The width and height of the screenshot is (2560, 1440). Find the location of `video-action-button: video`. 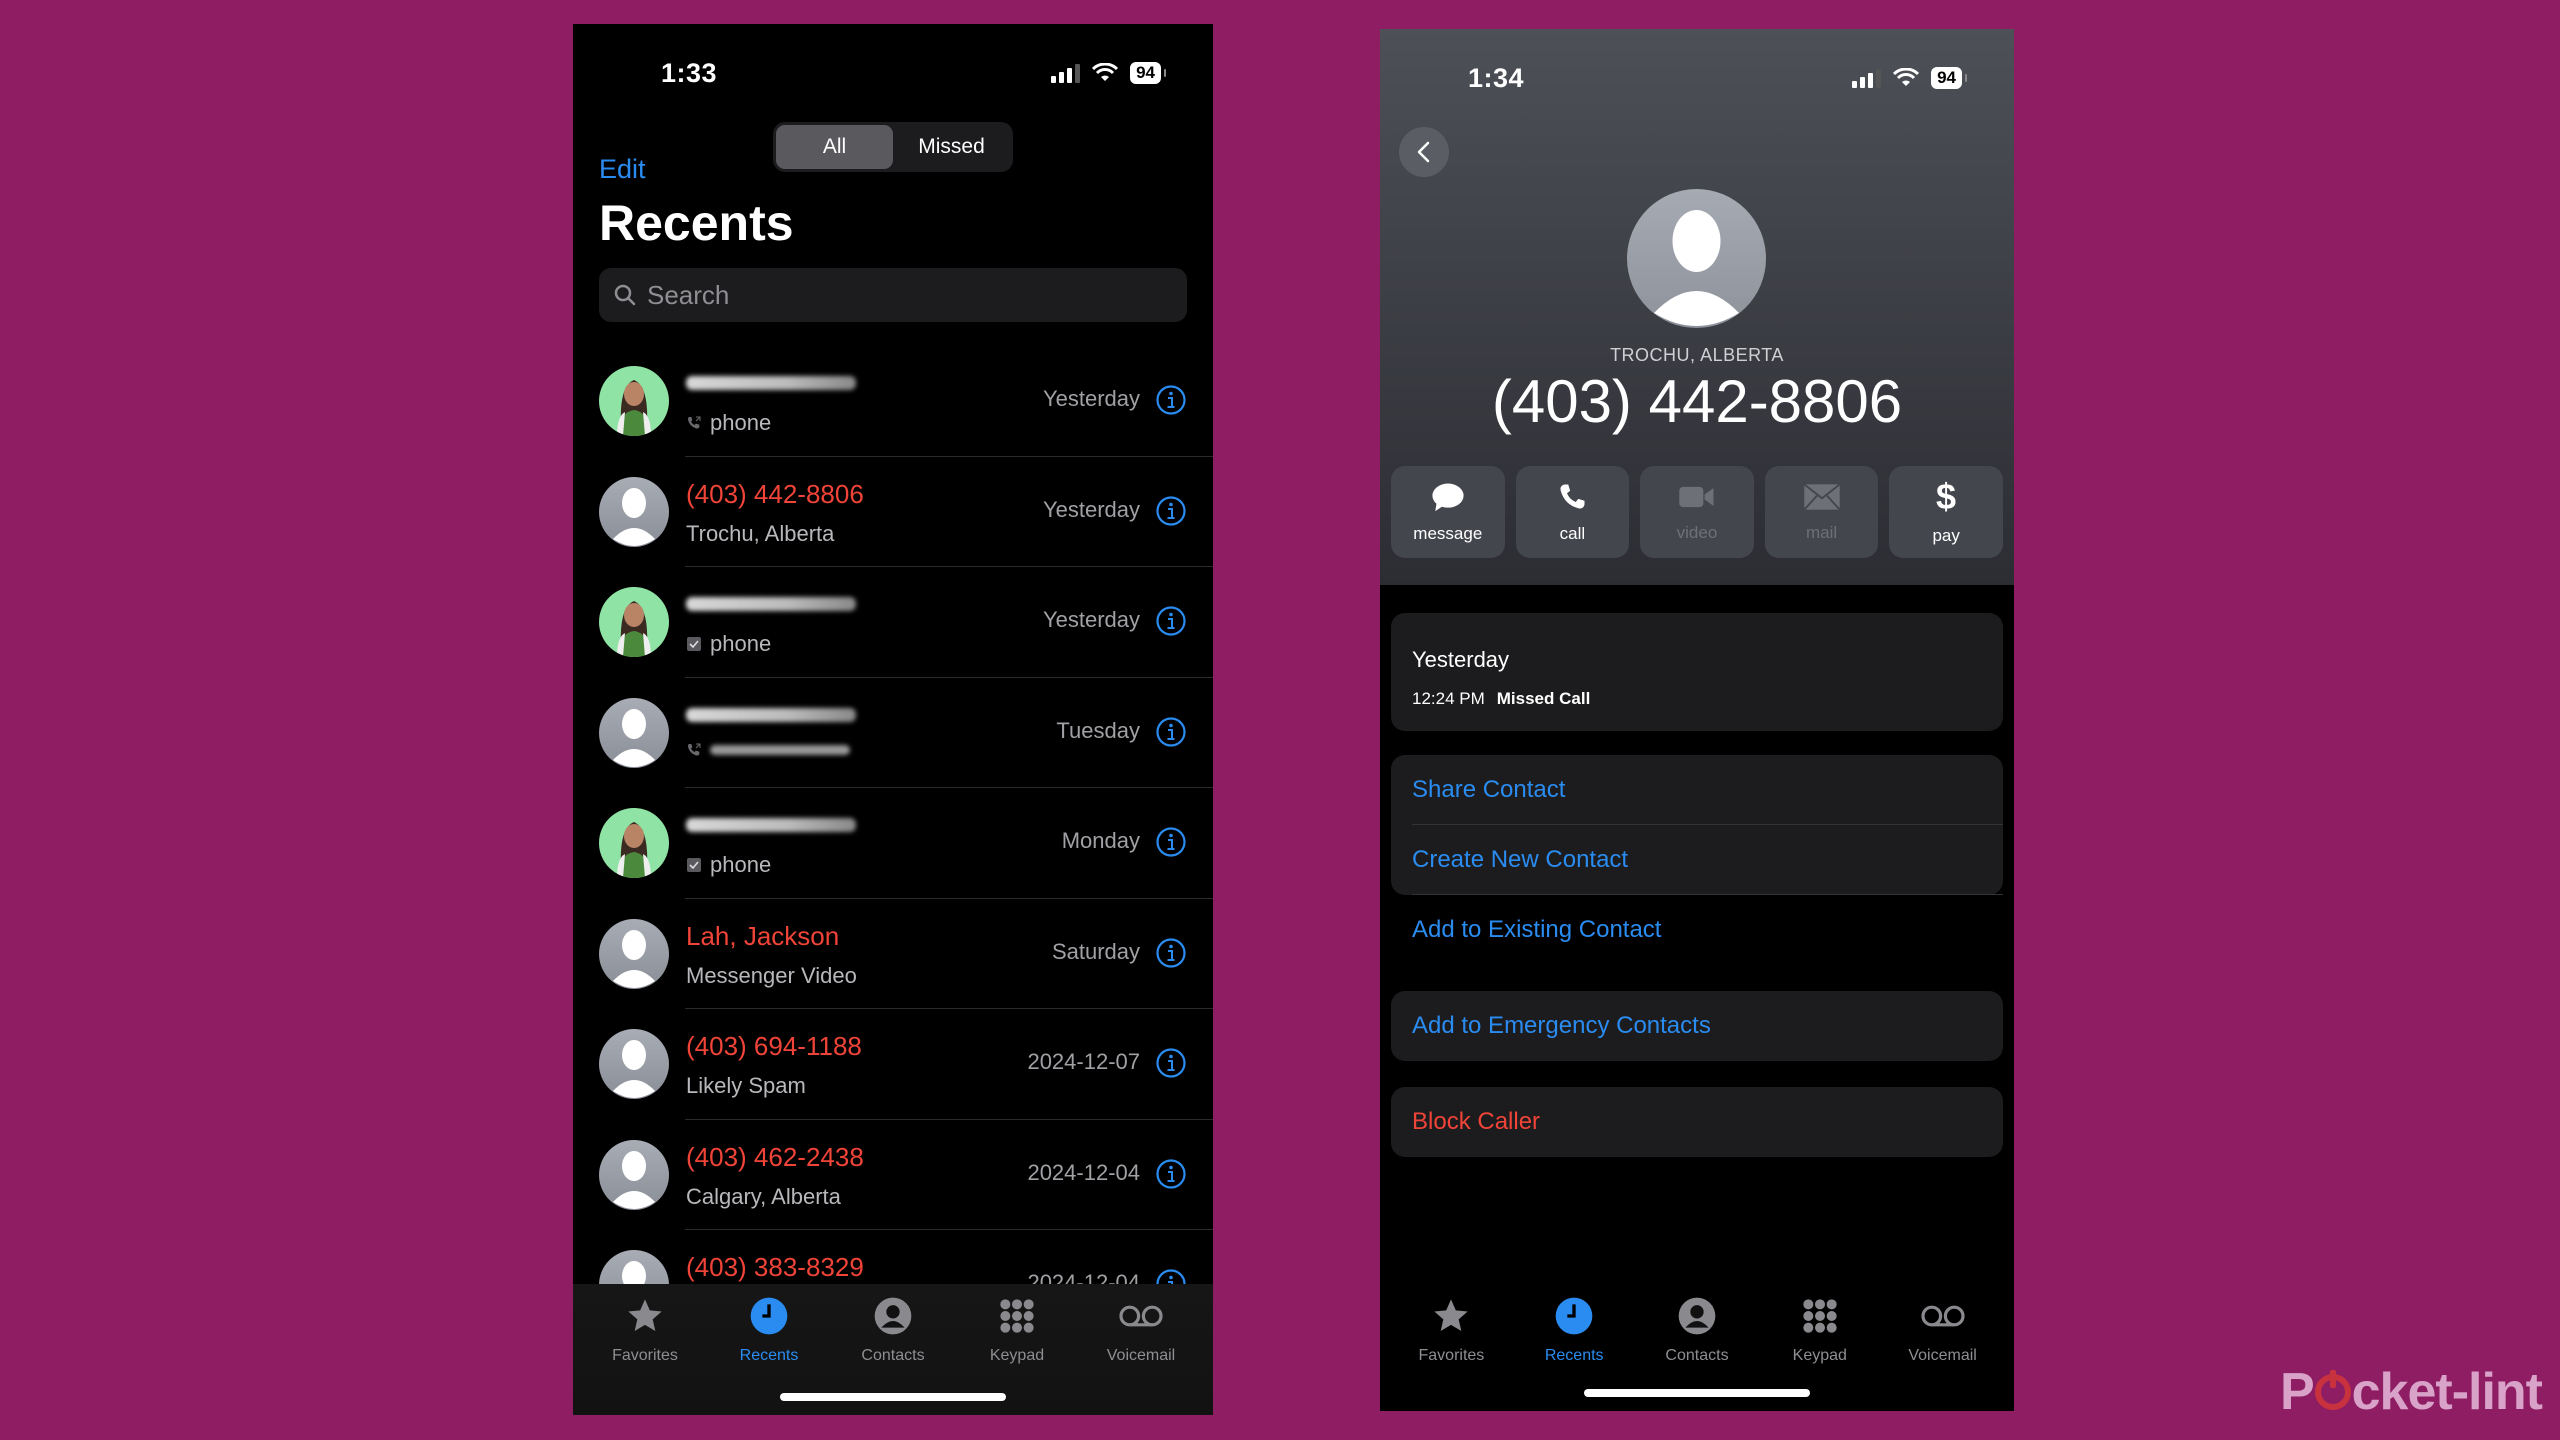

video-action-button: video is located at coordinates (1697, 512).